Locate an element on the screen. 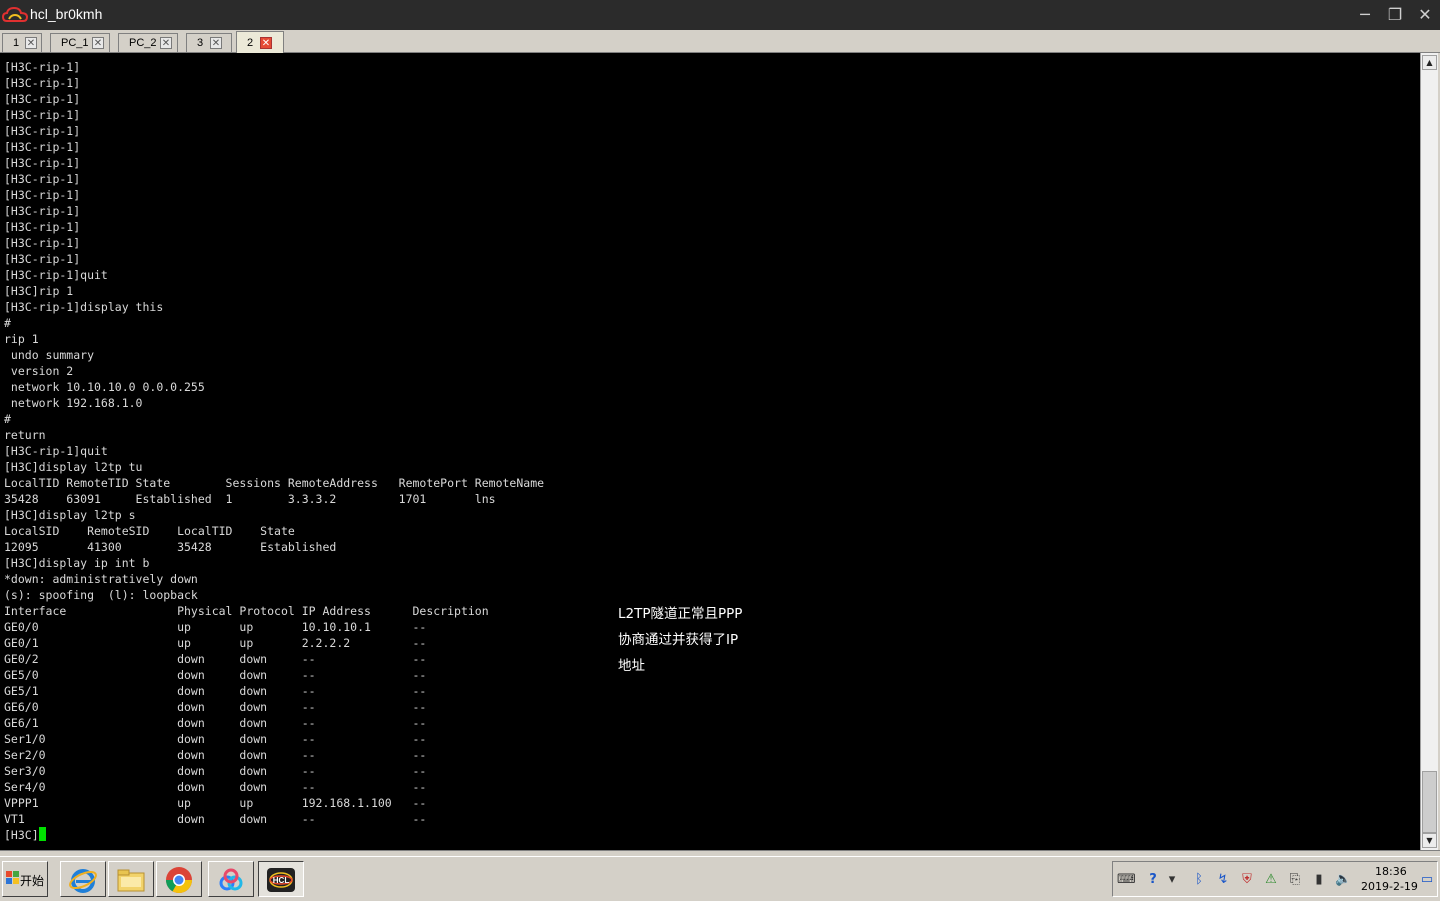  terminal-line: [H3C]display ip int b is located at coordinates (77, 563).